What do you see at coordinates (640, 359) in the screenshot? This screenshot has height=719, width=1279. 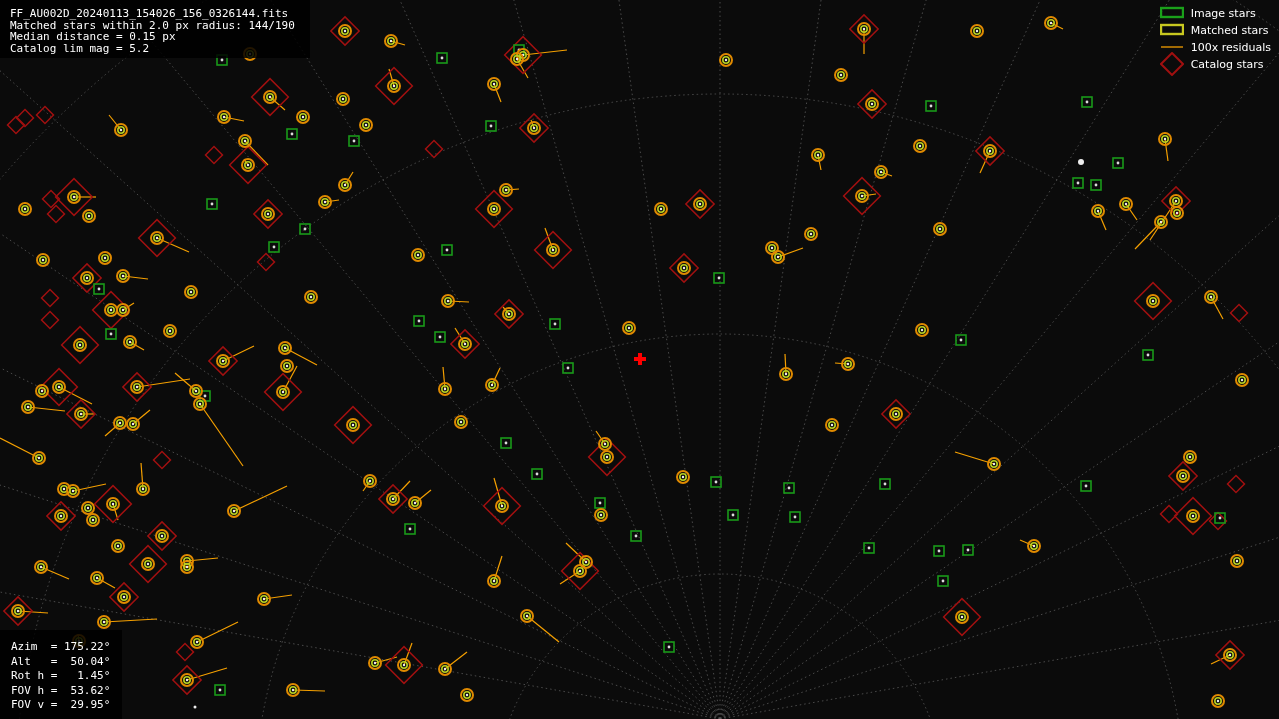 I see `cross-icon` at bounding box center [640, 359].